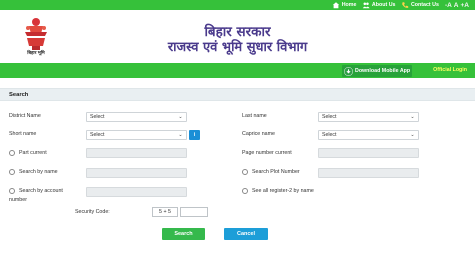 This screenshot has height=264, width=475. I want to click on official-login-link: Official Login, so click(450, 70).